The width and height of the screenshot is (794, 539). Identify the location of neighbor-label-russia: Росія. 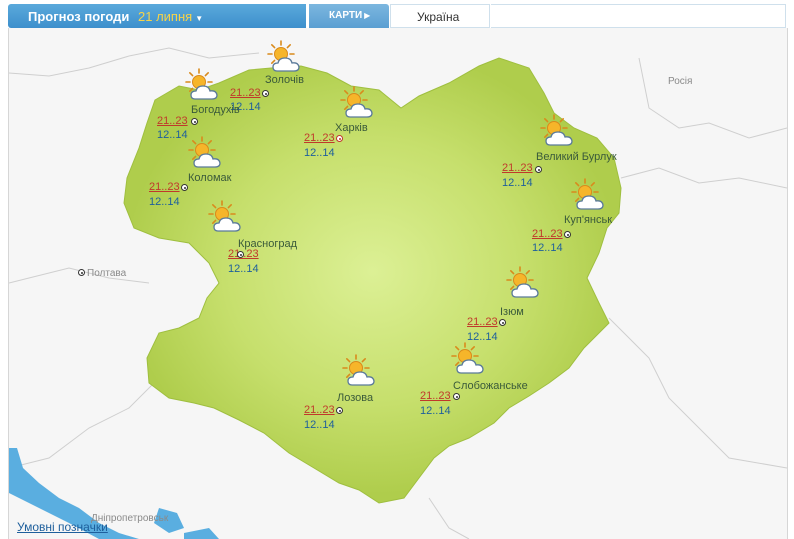
(680, 81).